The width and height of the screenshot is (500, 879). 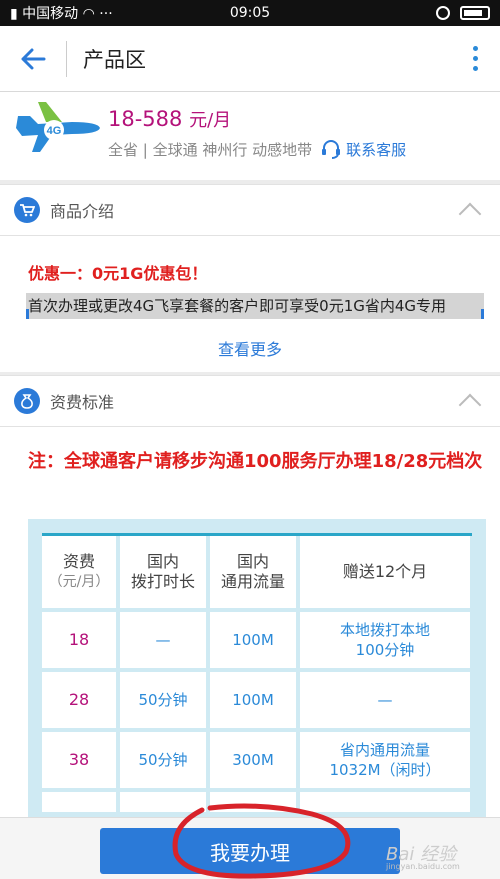 I want to click on header-data: 国内 通用流量, so click(x=253, y=572).